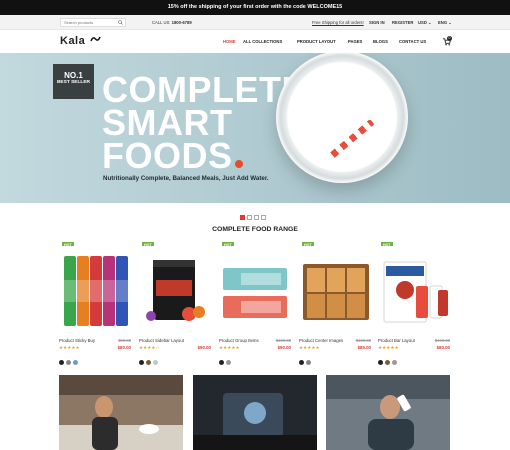  What do you see at coordinates (73, 41) in the screenshot?
I see `logo-text: Kala` at bounding box center [73, 41].